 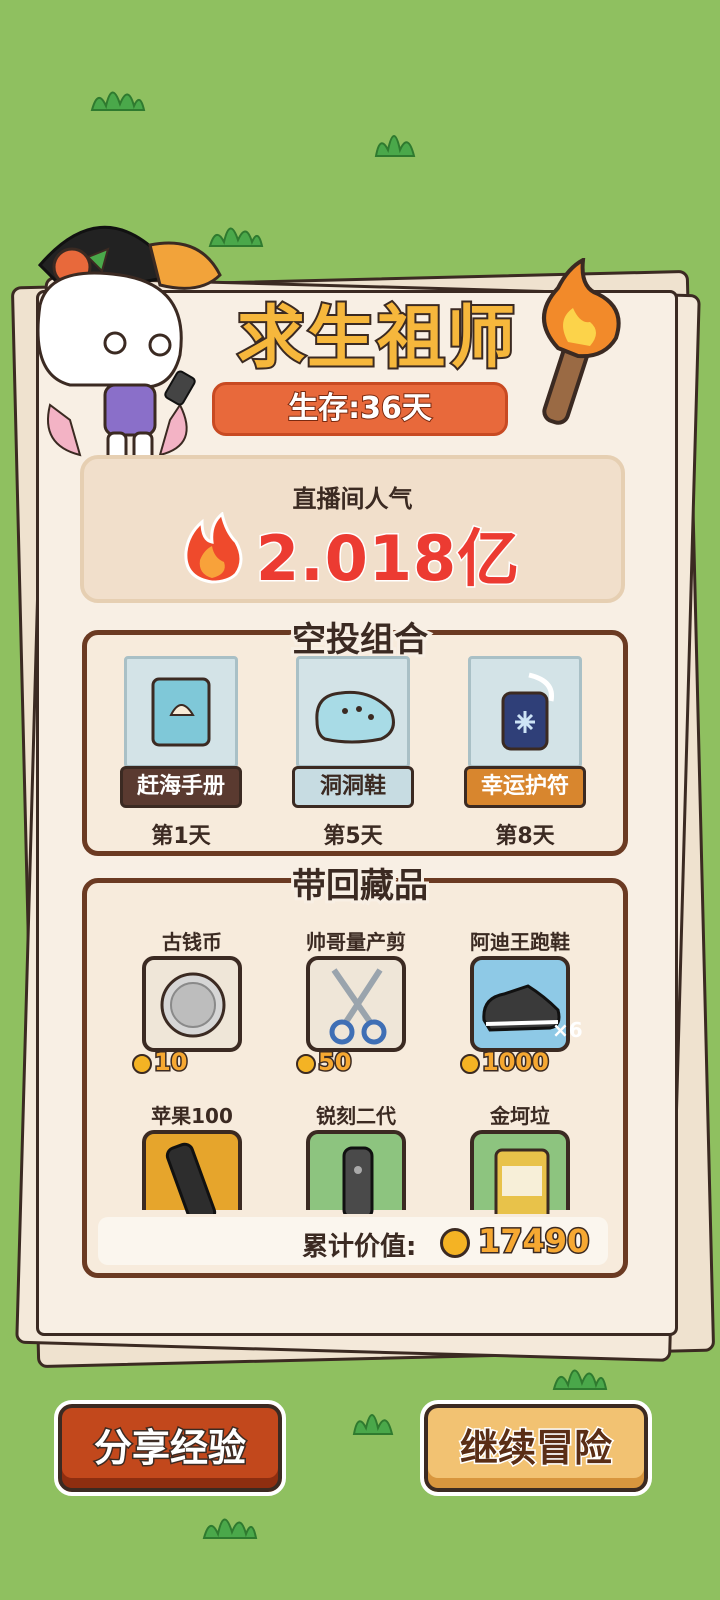 I want to click on airdrop-item-label: 赶海手册, so click(x=181, y=787).